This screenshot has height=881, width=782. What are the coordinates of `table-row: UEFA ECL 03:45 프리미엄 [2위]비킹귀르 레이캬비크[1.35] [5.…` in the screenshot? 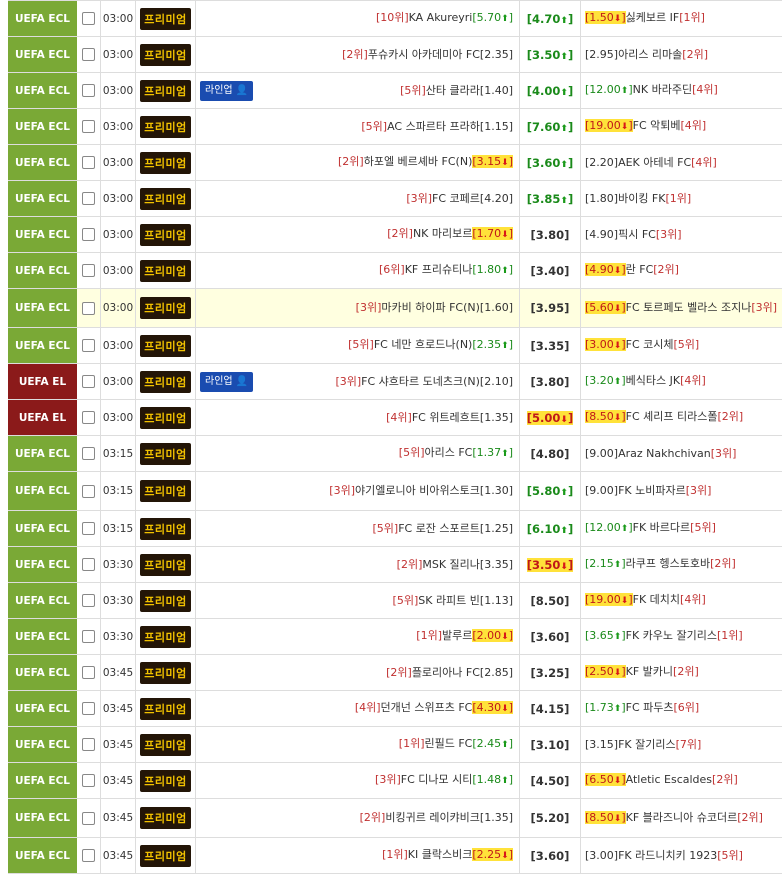 It's located at (395, 818).